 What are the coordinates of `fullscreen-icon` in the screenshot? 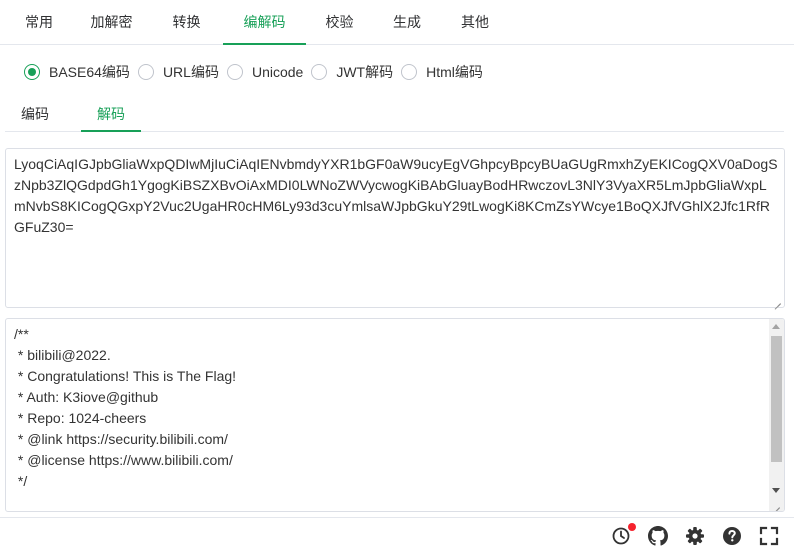 It's located at (769, 536).